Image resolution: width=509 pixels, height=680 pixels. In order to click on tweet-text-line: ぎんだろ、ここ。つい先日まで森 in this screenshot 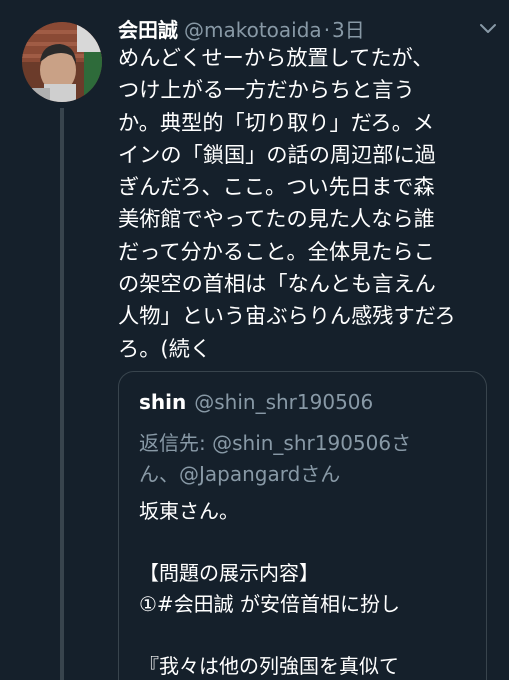, I will do `click(276, 187)`.